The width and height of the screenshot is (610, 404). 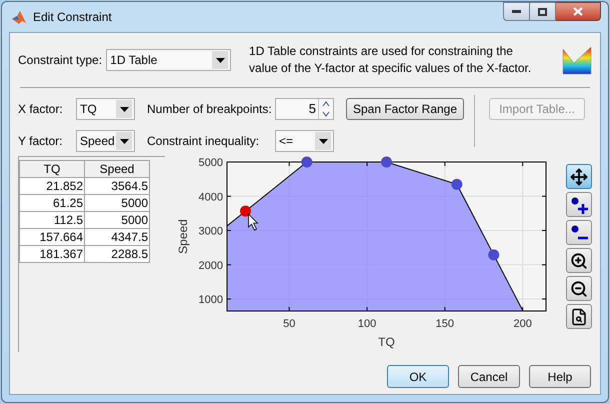 I want to click on maximize-button, so click(x=543, y=11).